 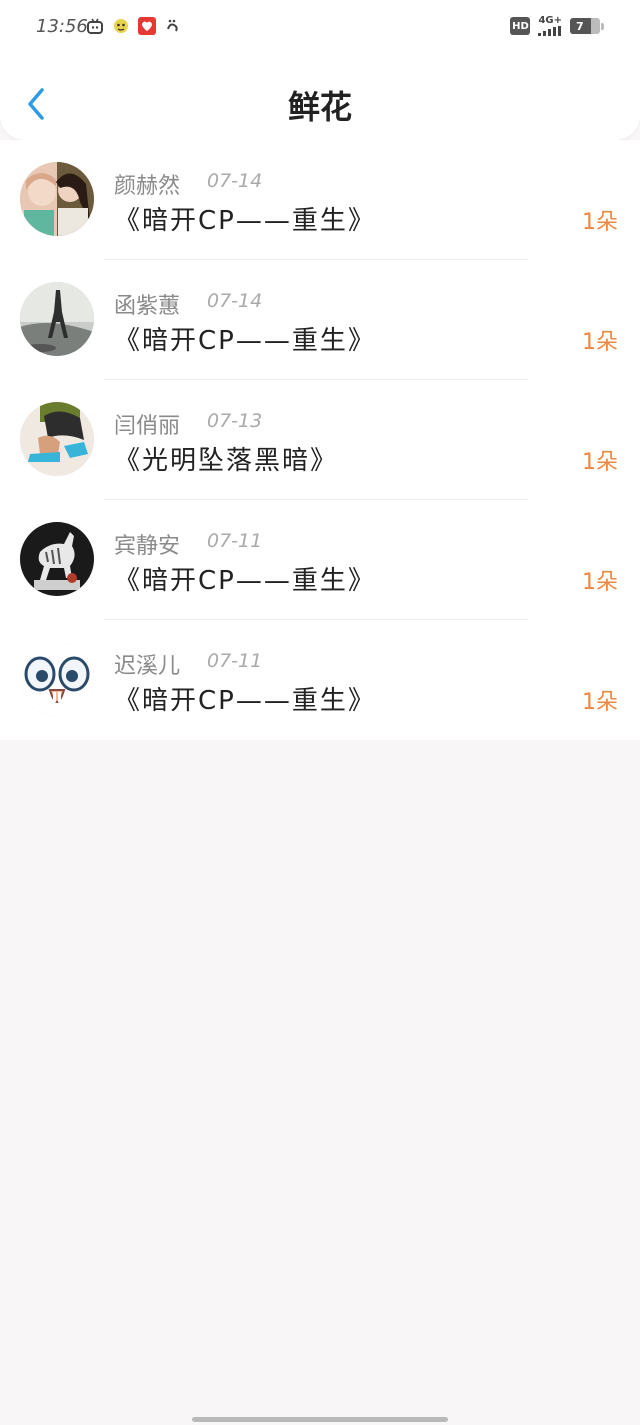 What do you see at coordinates (147, 186) in the screenshot?
I see `sender-name: 颜赫然` at bounding box center [147, 186].